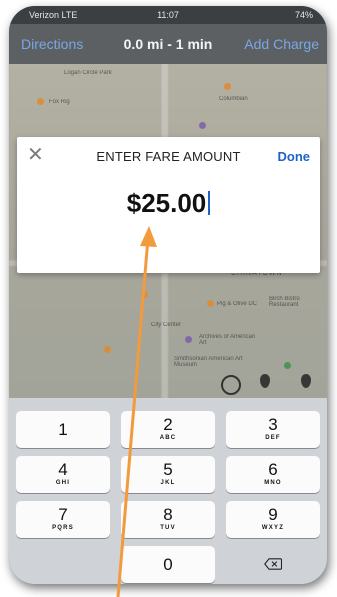 This screenshot has height=597, width=337. I want to click on key-6: 6 MNO, so click(273, 474).